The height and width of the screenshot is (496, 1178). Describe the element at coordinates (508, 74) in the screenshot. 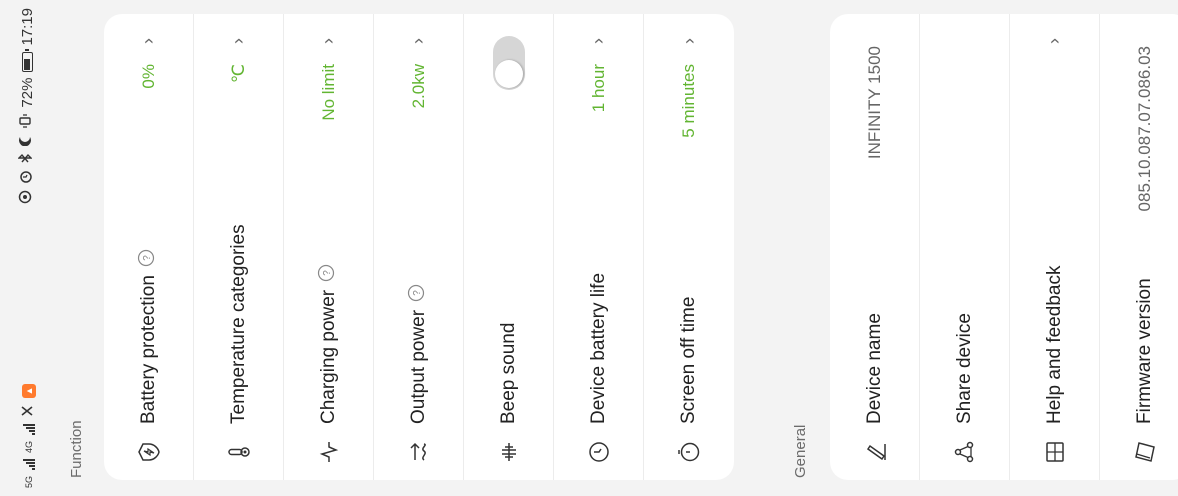

I see `toggle-knob` at that location.